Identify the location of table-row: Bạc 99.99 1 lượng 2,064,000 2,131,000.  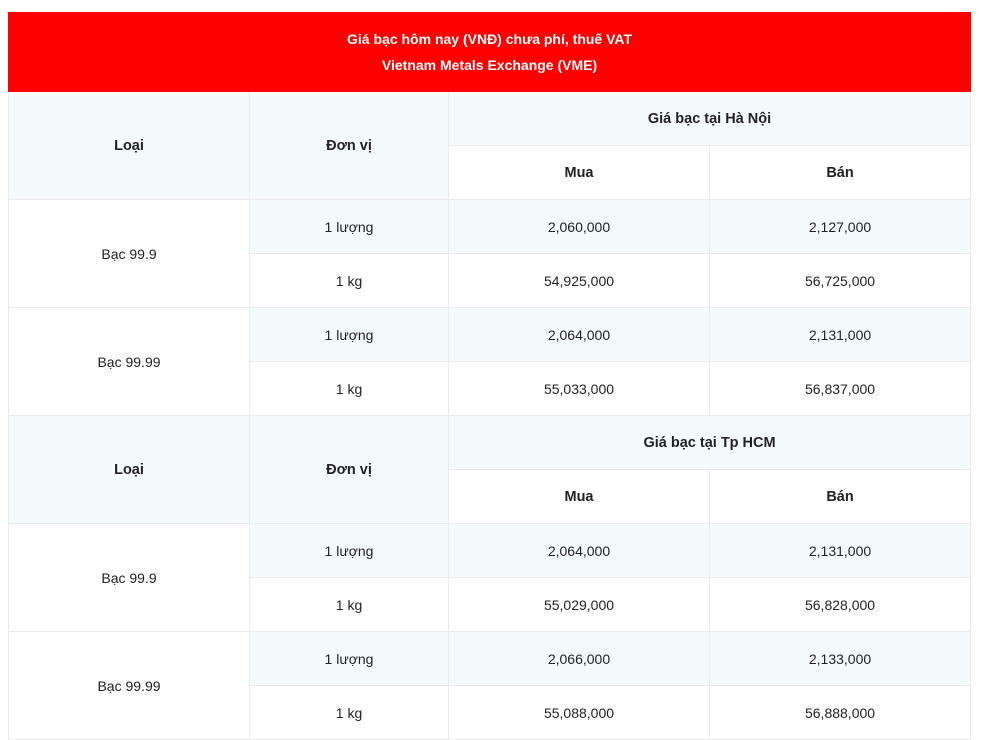
(490, 361).